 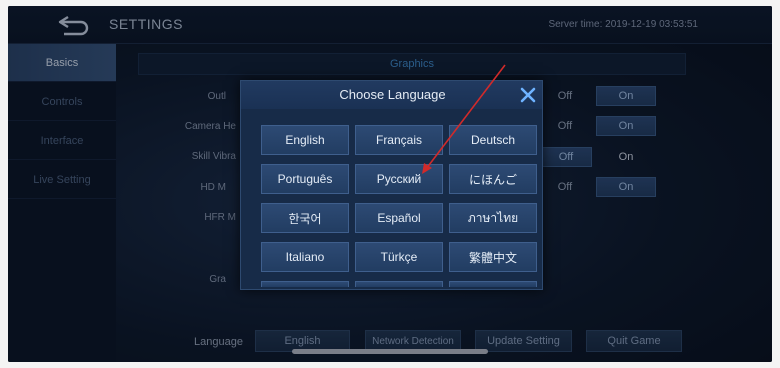 I want to click on dialog-title: Choose Language, so click(x=392, y=94).